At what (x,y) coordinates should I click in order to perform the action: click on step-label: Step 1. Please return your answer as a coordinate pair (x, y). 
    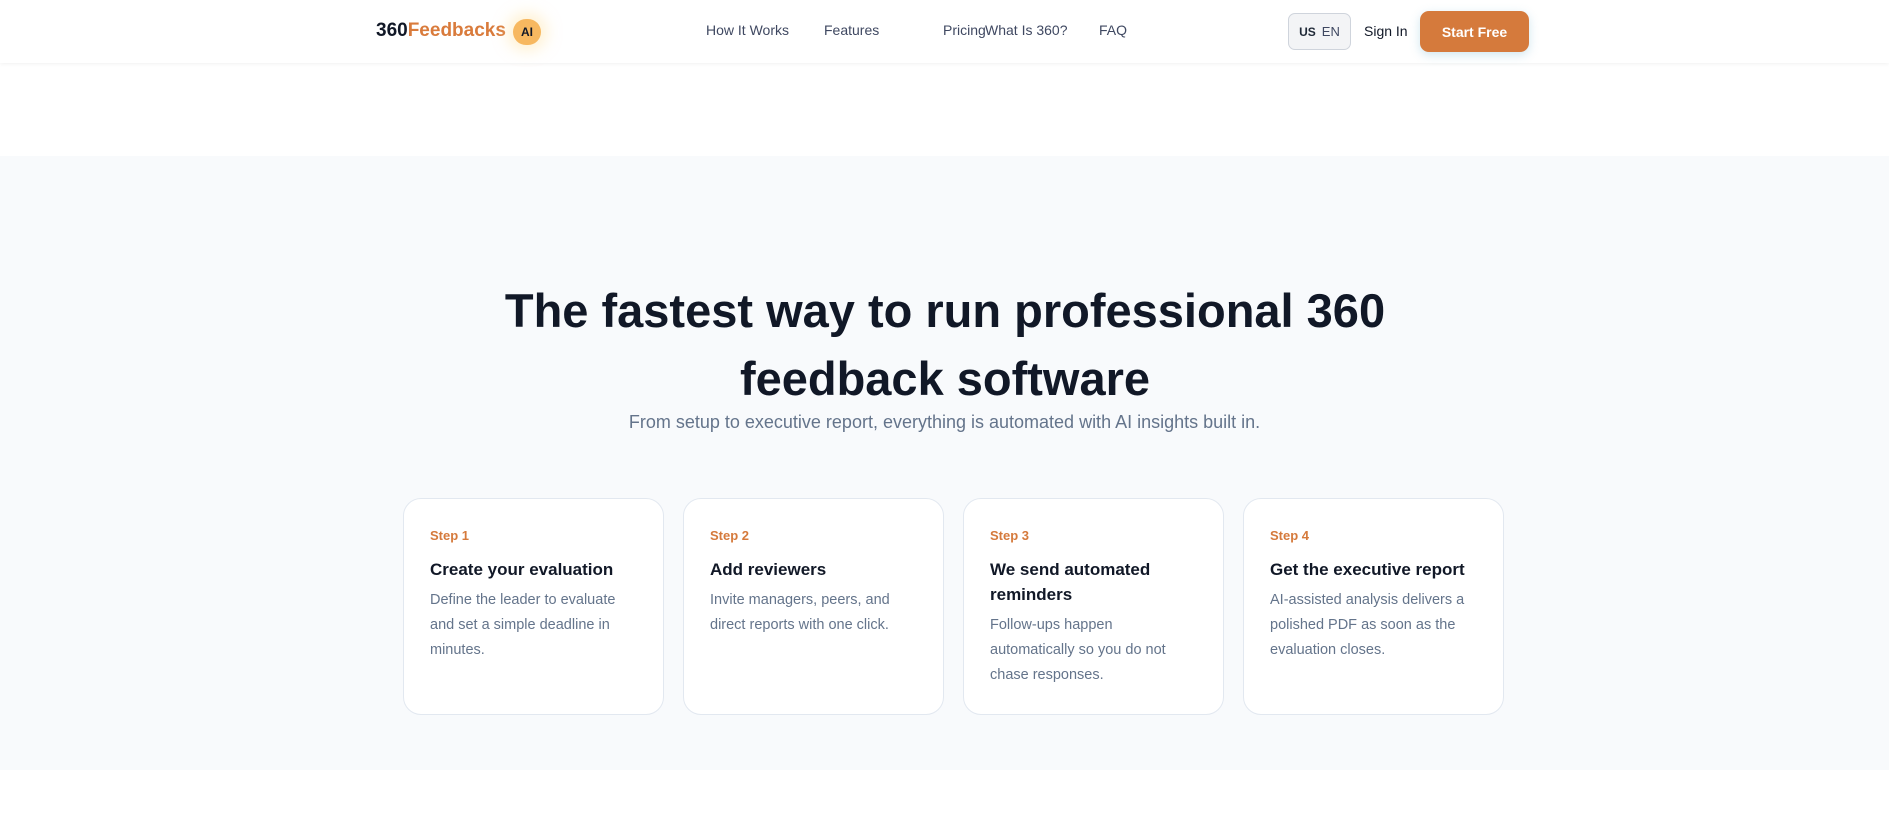
    Looking at the image, I should click on (450, 535).